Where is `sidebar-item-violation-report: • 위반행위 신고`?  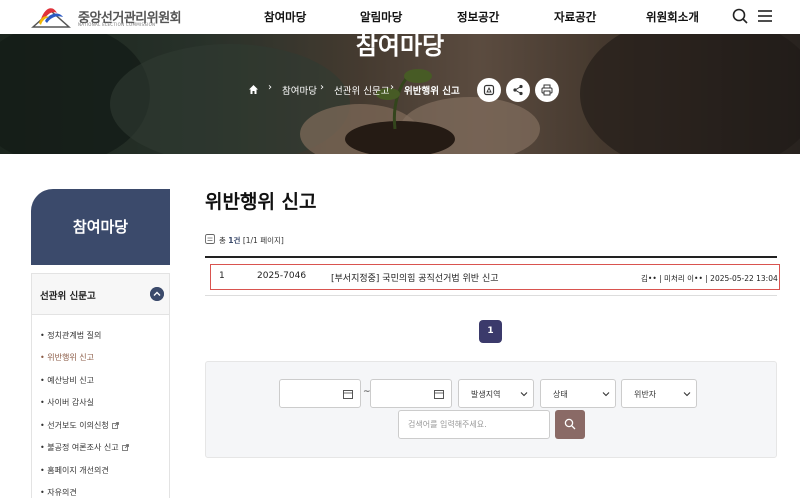
sidebar-item-violation-report: • 위반행위 신고 is located at coordinates (67, 357).